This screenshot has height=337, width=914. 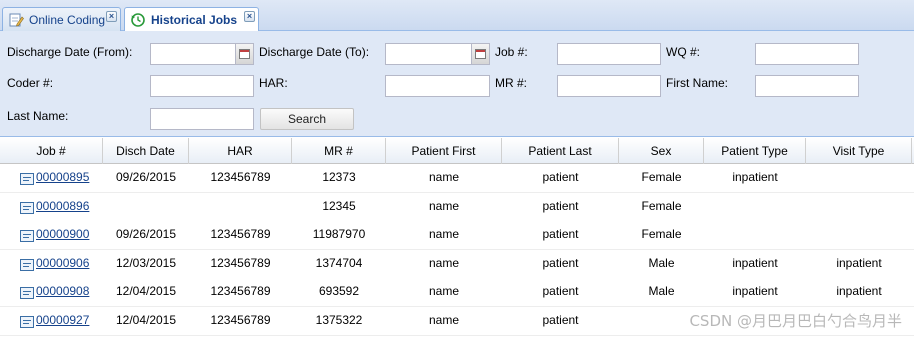 I want to click on cell-mr: 1375322, so click(x=339, y=319).